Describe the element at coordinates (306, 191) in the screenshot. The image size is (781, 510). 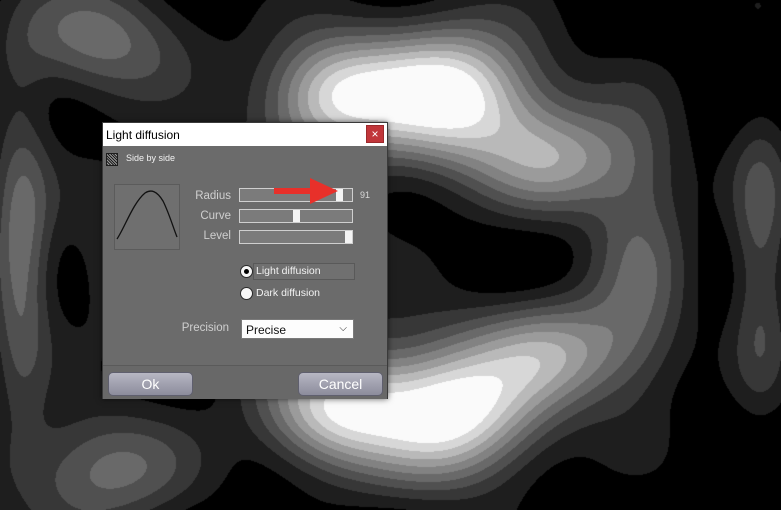
I see `red-arrow-icon` at that location.